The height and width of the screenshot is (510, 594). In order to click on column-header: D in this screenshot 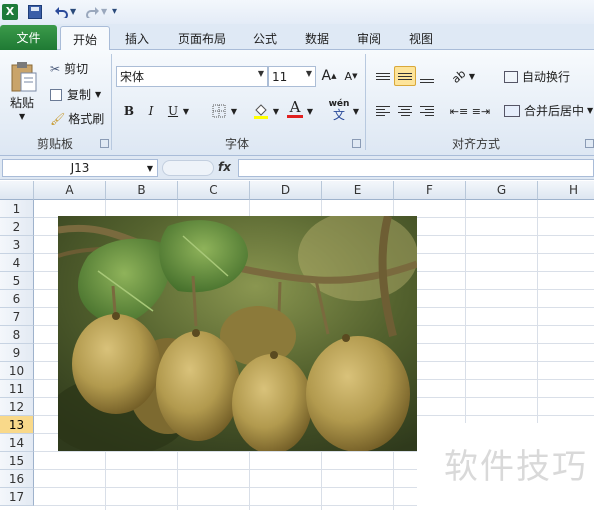, I will do `click(286, 190)`.